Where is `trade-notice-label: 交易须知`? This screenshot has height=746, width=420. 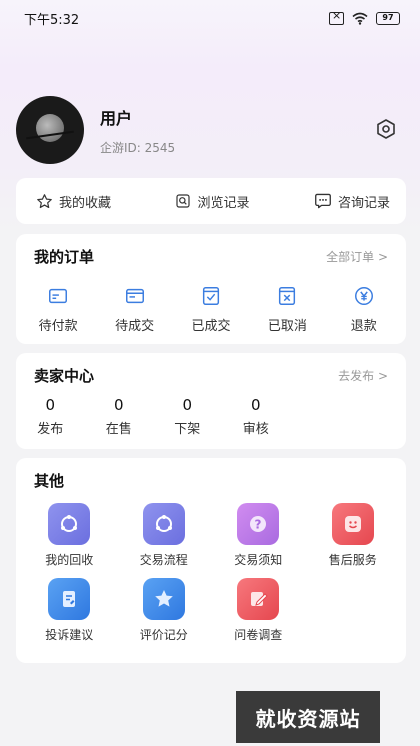 trade-notice-label: 交易须知 is located at coordinates (258, 560).